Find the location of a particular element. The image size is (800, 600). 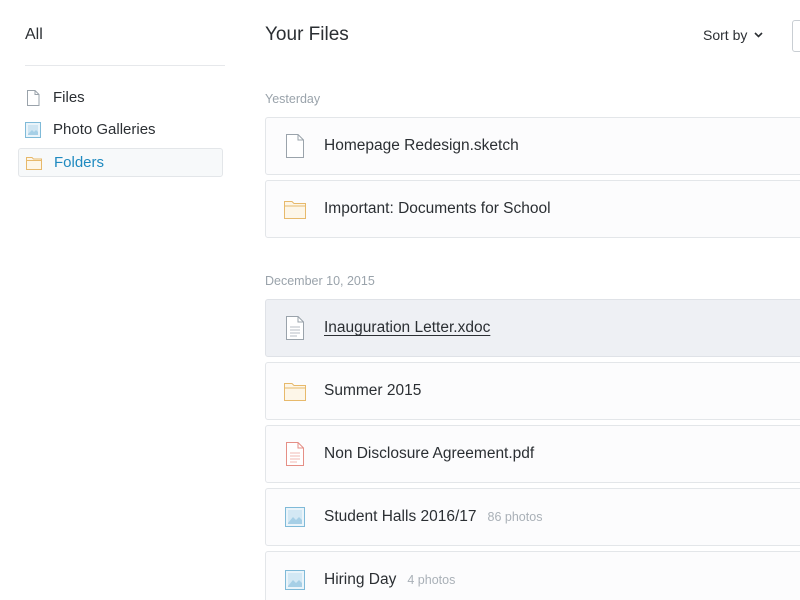

sidebar-item-files: Files is located at coordinates (120, 97).